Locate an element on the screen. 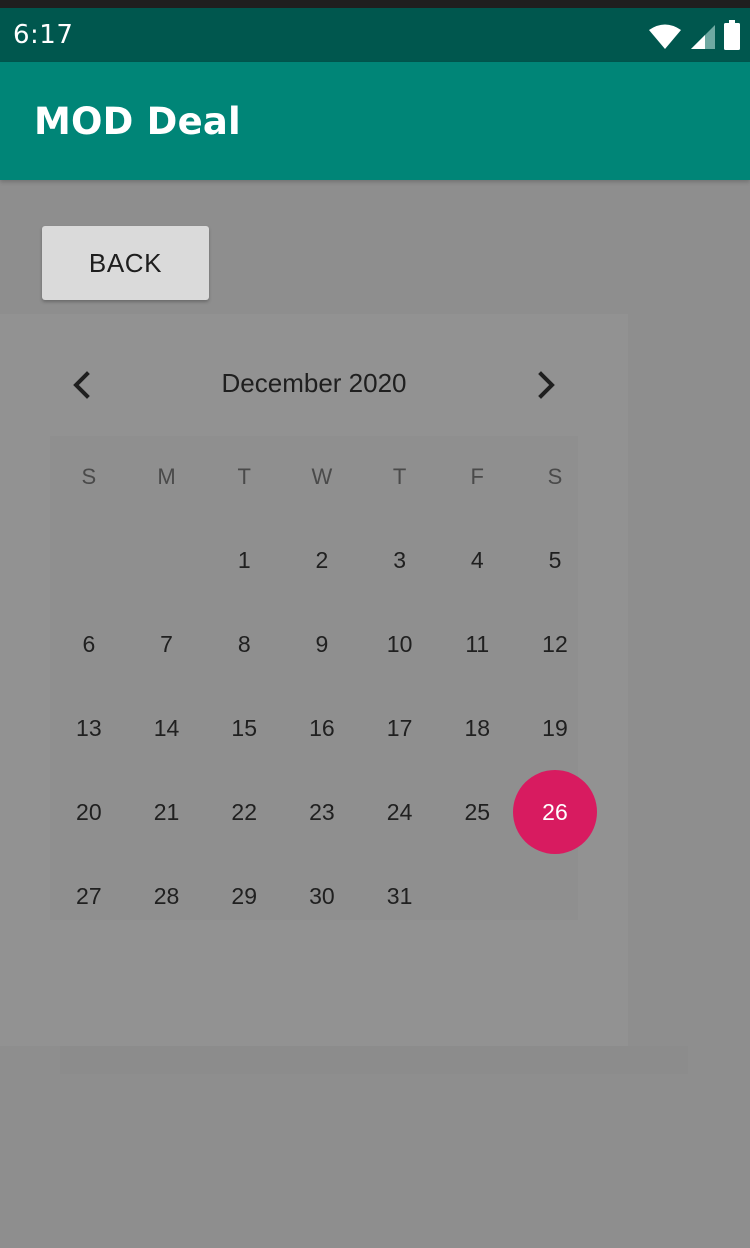 The image size is (750, 1248). day-cell: 18 is located at coordinates (477, 728).